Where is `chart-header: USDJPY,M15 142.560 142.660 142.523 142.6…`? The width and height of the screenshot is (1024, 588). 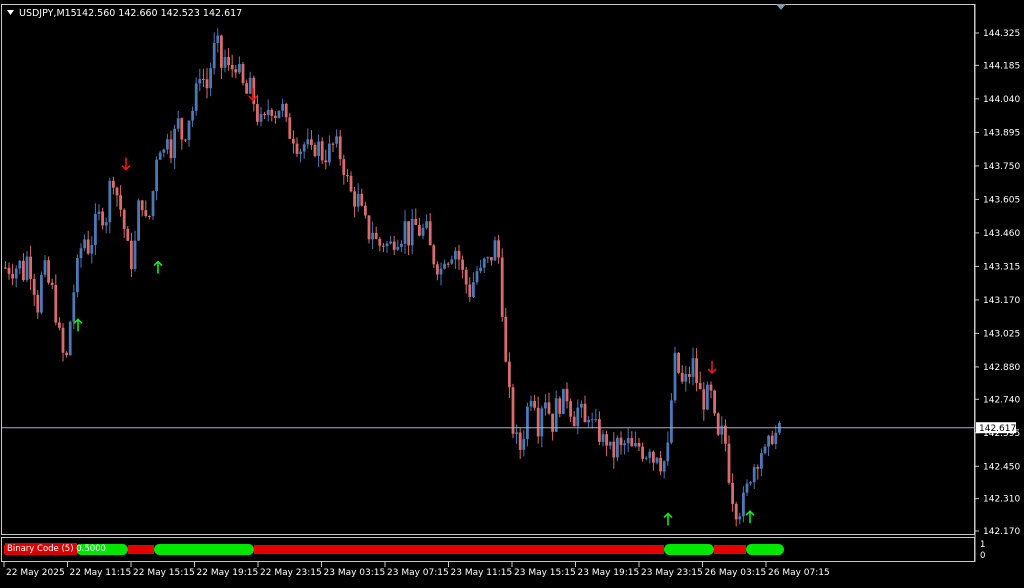 chart-header: USDJPY,M15 142.560 142.660 142.523 142.6… is located at coordinates (124, 13).